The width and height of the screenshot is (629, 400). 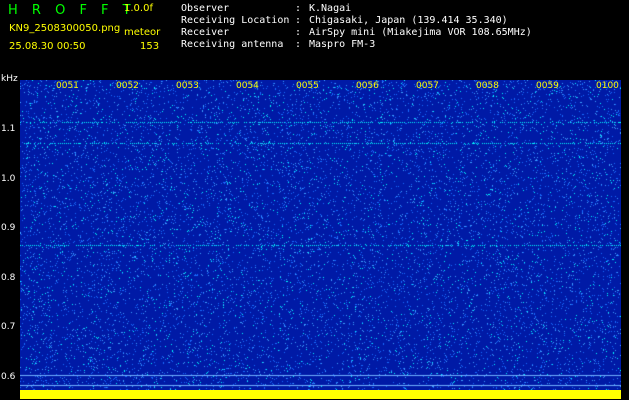 I want to click on time-label: 0051, so click(x=67, y=86).